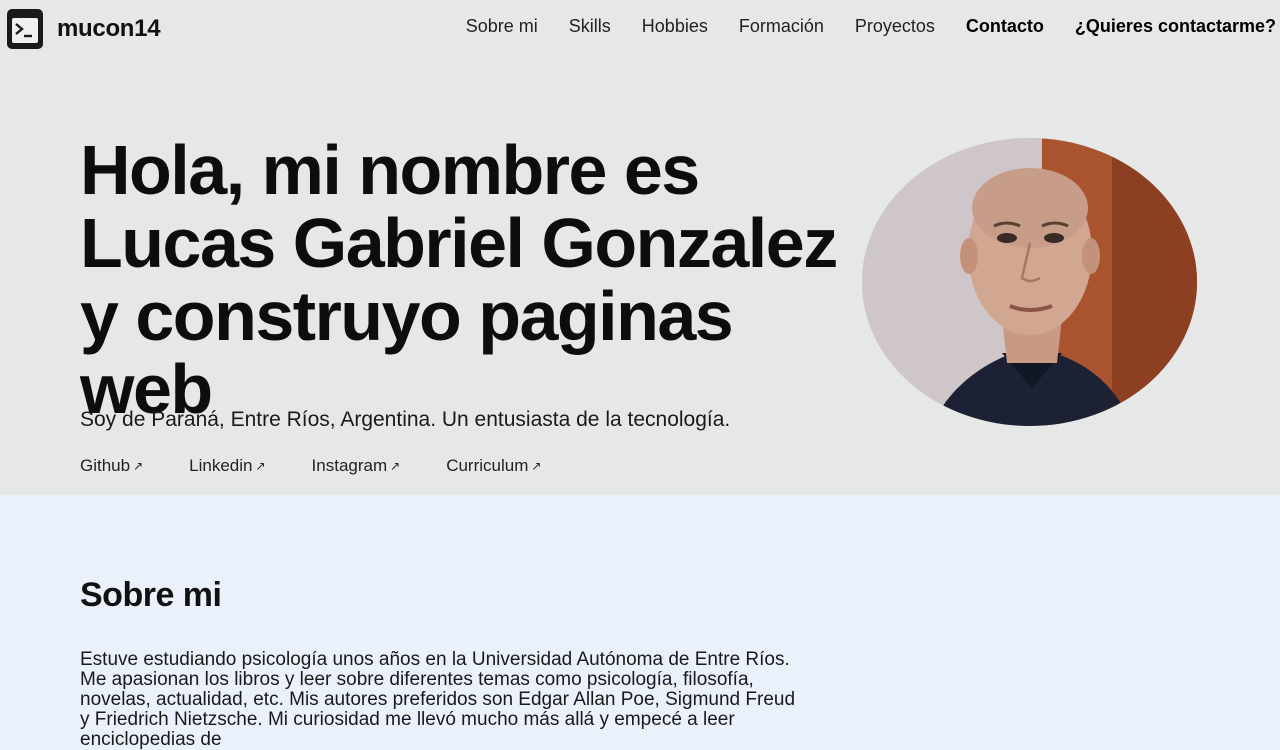 This screenshot has width=1280, height=750. Describe the element at coordinates (895, 26) in the screenshot. I see `nav-link-proyectos: Proyectos` at that location.